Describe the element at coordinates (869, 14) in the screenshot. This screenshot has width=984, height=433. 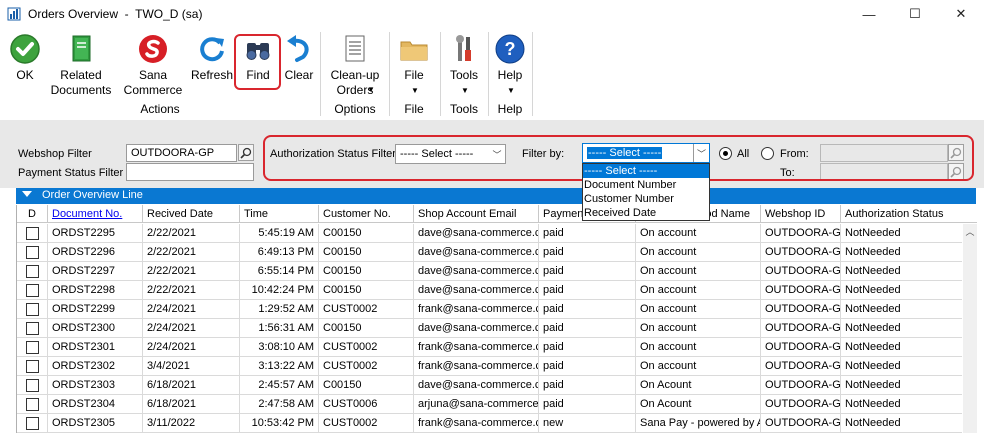
I see `minimize-button: —` at that location.